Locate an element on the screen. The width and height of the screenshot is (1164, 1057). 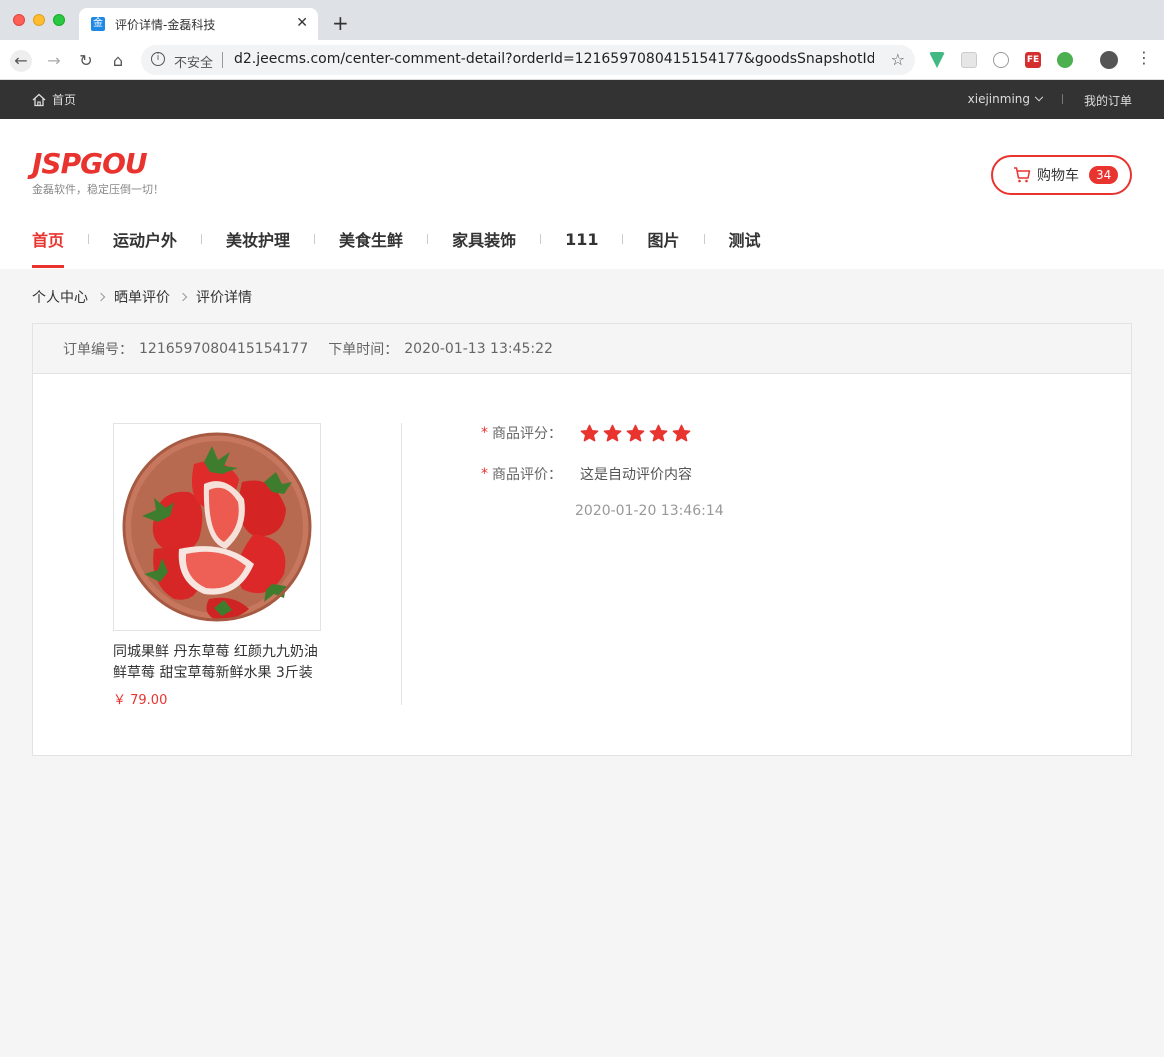
site-slogan: 金磊软件，稳定压倒一切！ is located at coordinates (98, 189).